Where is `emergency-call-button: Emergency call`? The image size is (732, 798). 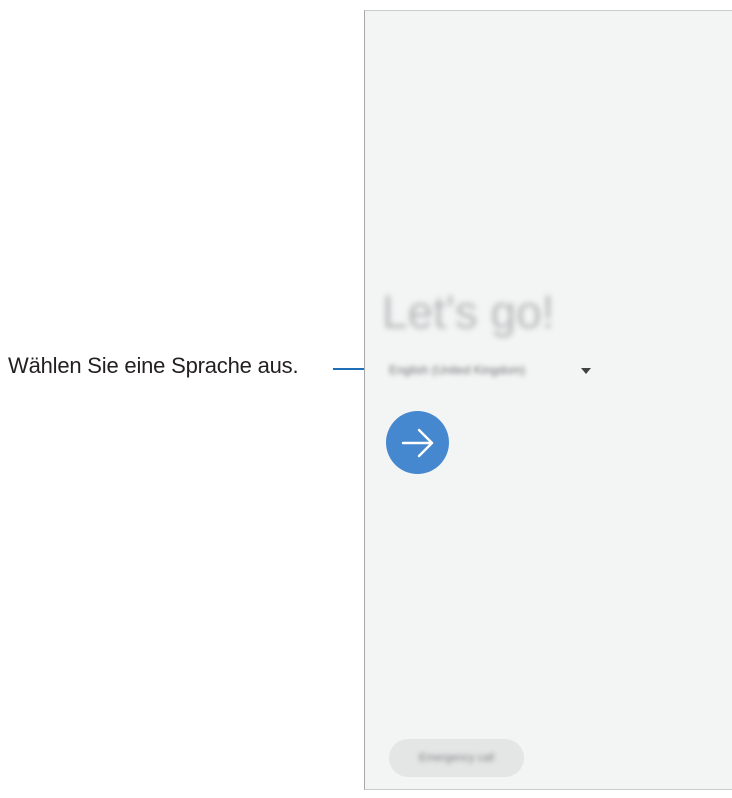 emergency-call-button: Emergency call is located at coordinates (456, 758).